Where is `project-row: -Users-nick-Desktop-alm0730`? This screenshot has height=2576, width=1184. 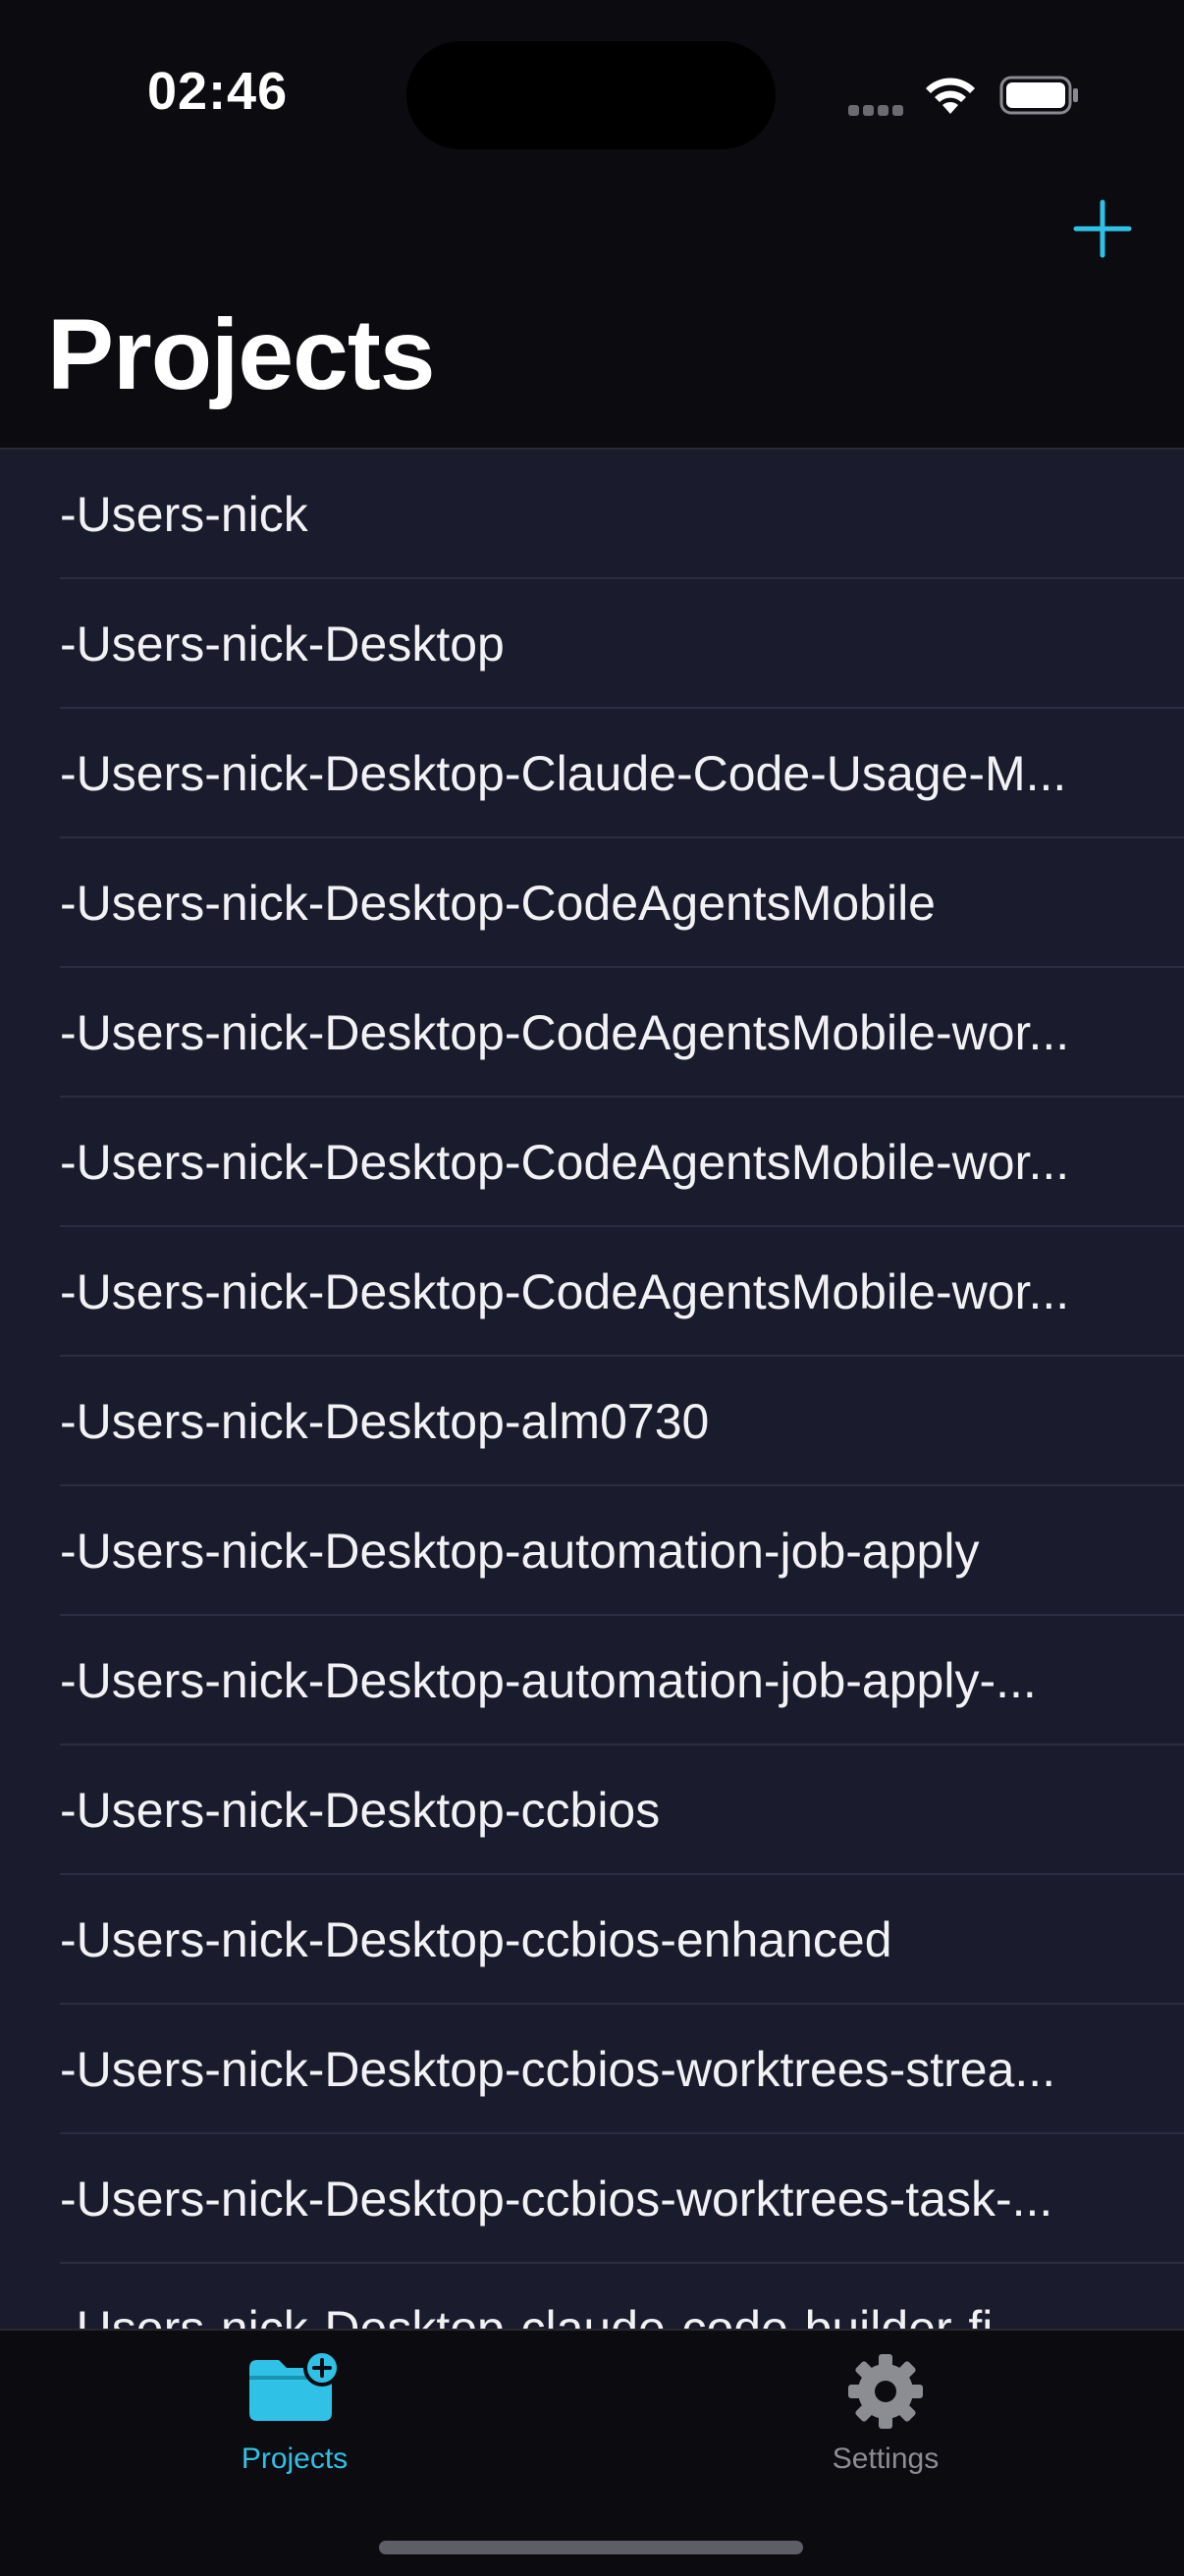 project-row: -Users-nick-Desktop-alm0730 is located at coordinates (592, 1421).